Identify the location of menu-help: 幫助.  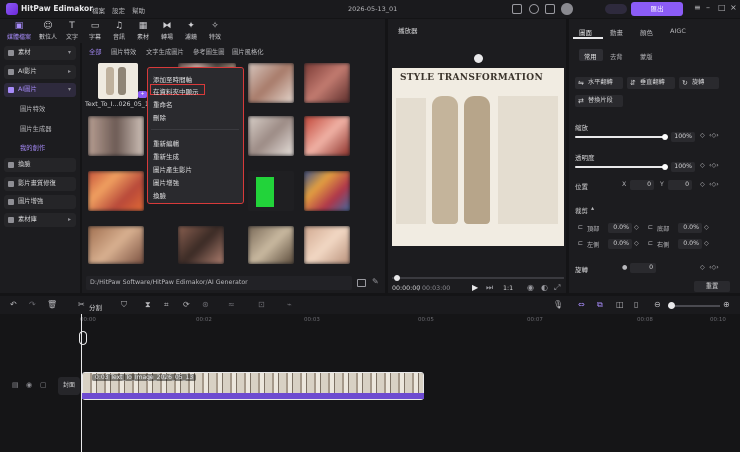
(138, 10).